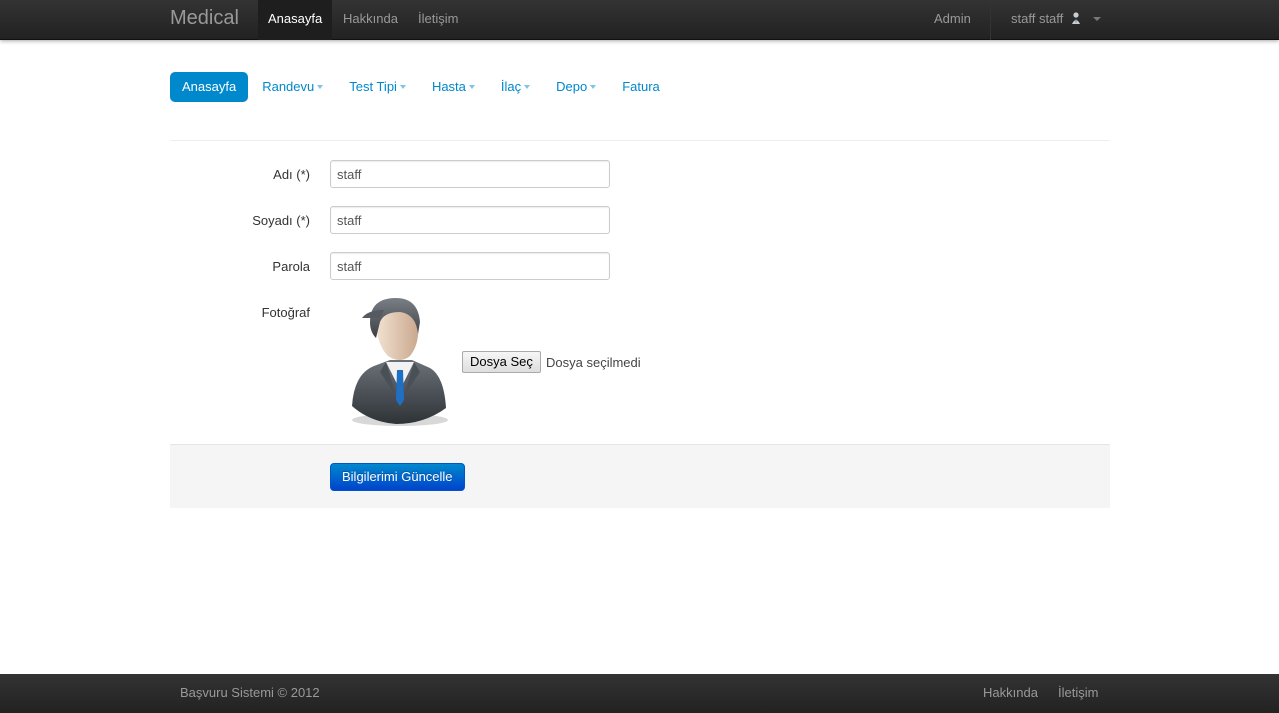 Image resolution: width=1279 pixels, height=713 pixels. What do you see at coordinates (373, 86) in the screenshot?
I see `pill-label: Test Tipi` at bounding box center [373, 86].